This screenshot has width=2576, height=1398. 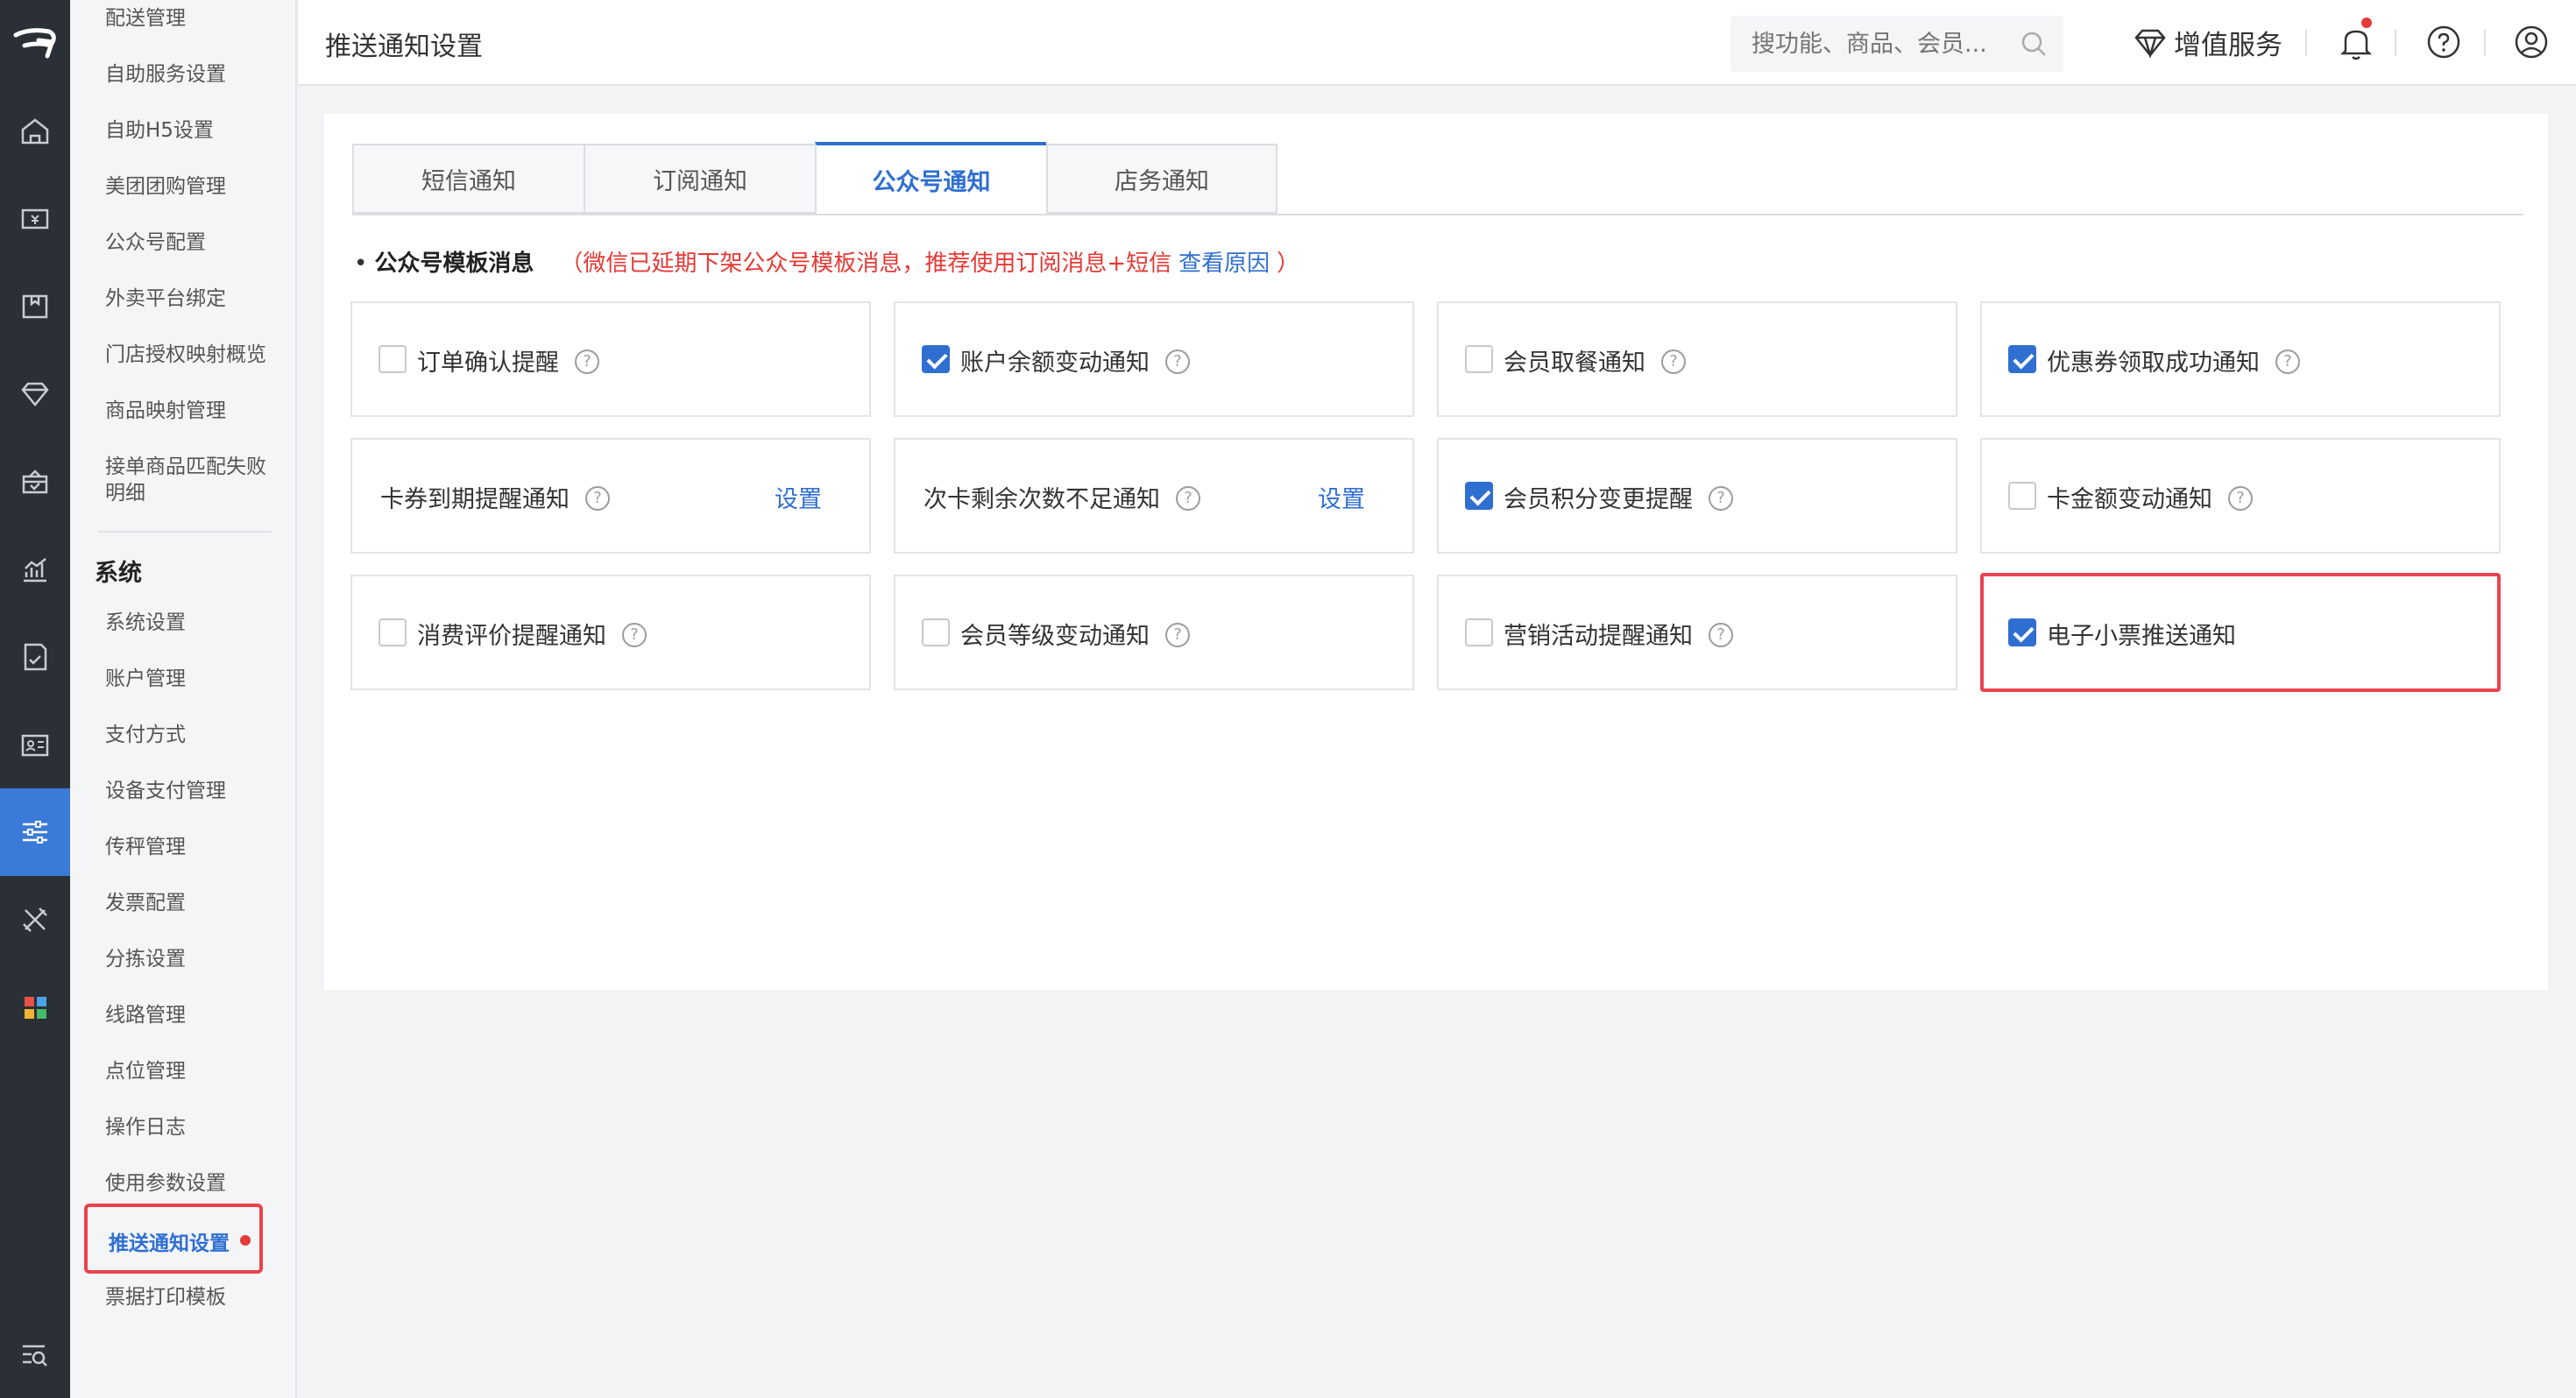 What do you see at coordinates (192, 847) in the screenshot?
I see `submenu-item: 传秤管理` at bounding box center [192, 847].